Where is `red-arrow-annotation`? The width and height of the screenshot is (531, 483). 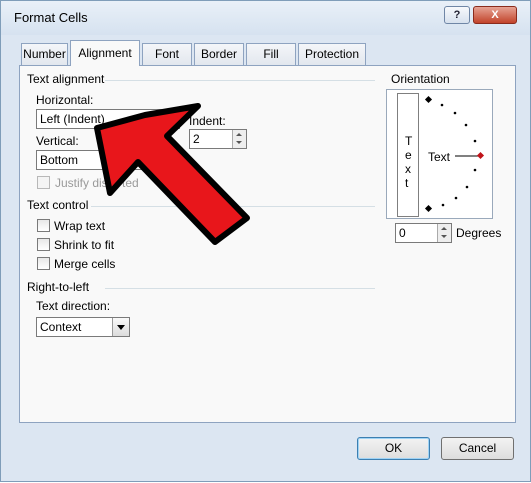
red-arrow-annotation is located at coordinates (172, 174).